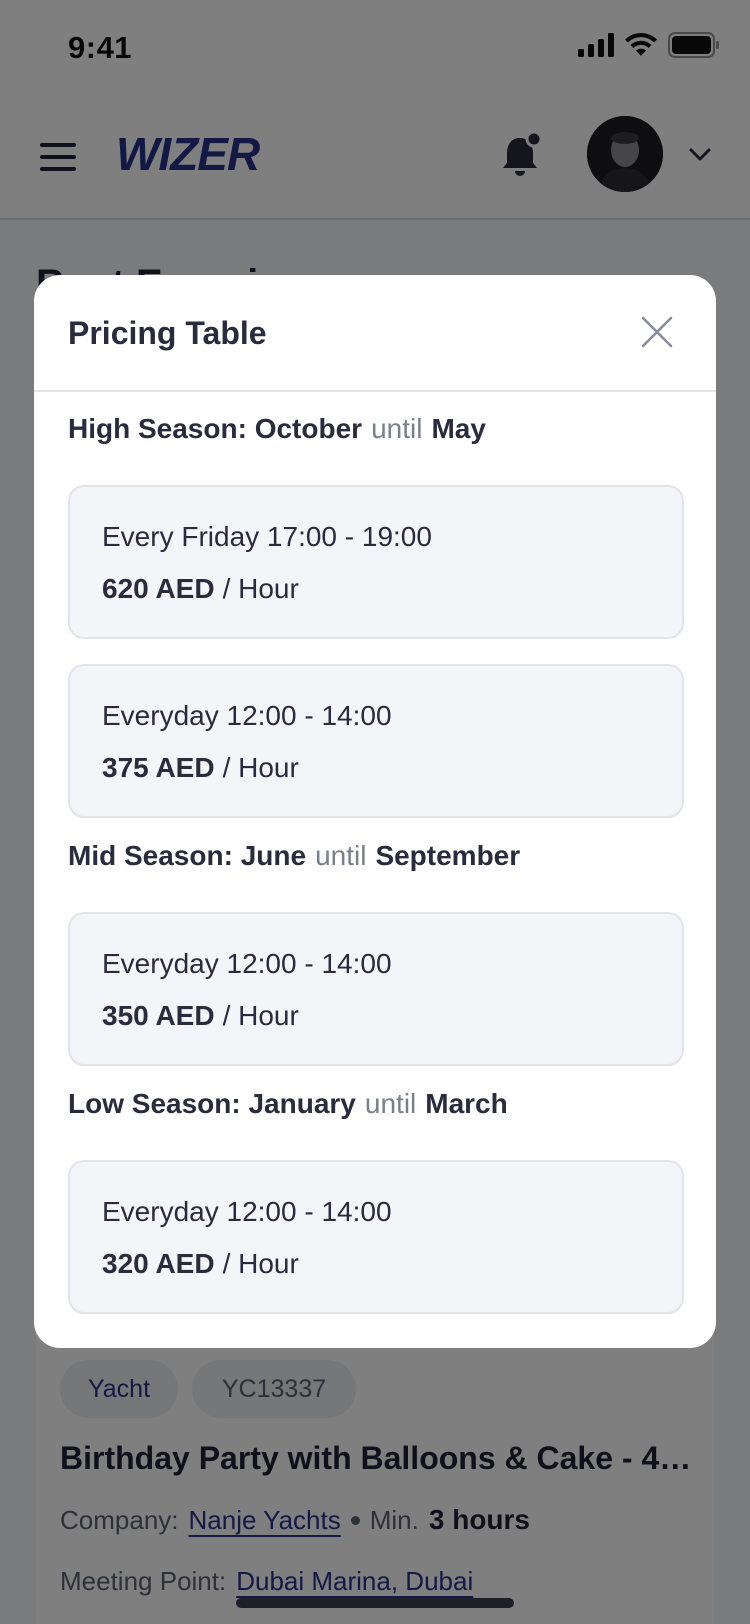 The width and height of the screenshot is (750, 1624). I want to click on price-option: Everyday 12:00 - 14:00 375 AED / Hour, so click(376, 741).